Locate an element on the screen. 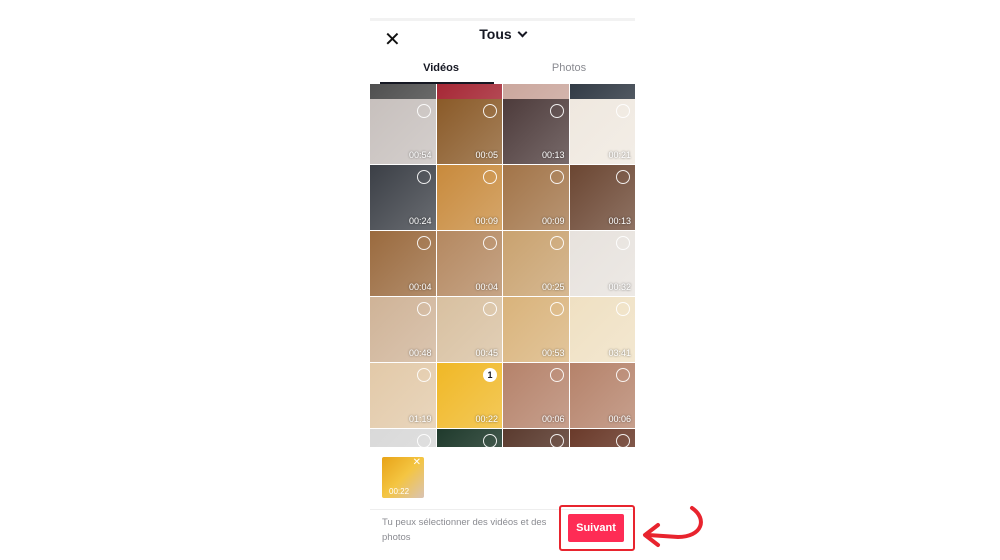  grid-row: 00:48 00:45 00:53 03:41 is located at coordinates (502, 329).